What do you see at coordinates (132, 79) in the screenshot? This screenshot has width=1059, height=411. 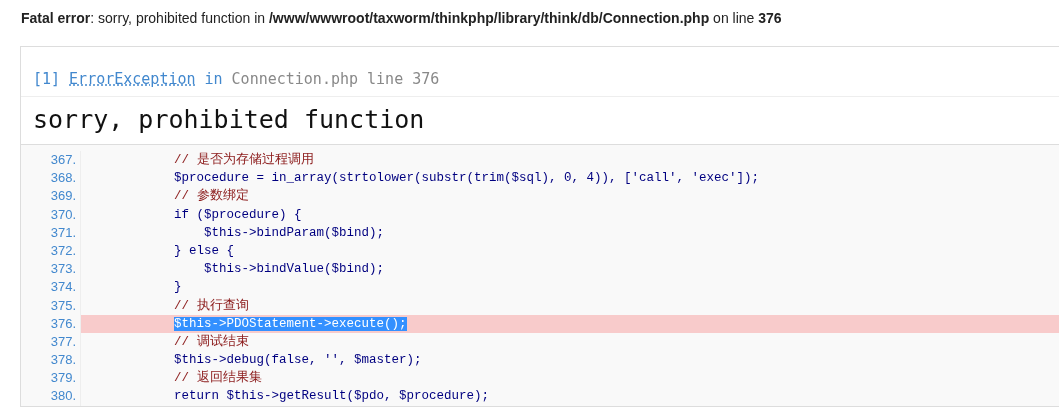 I see `exception-class: ErrorException` at bounding box center [132, 79].